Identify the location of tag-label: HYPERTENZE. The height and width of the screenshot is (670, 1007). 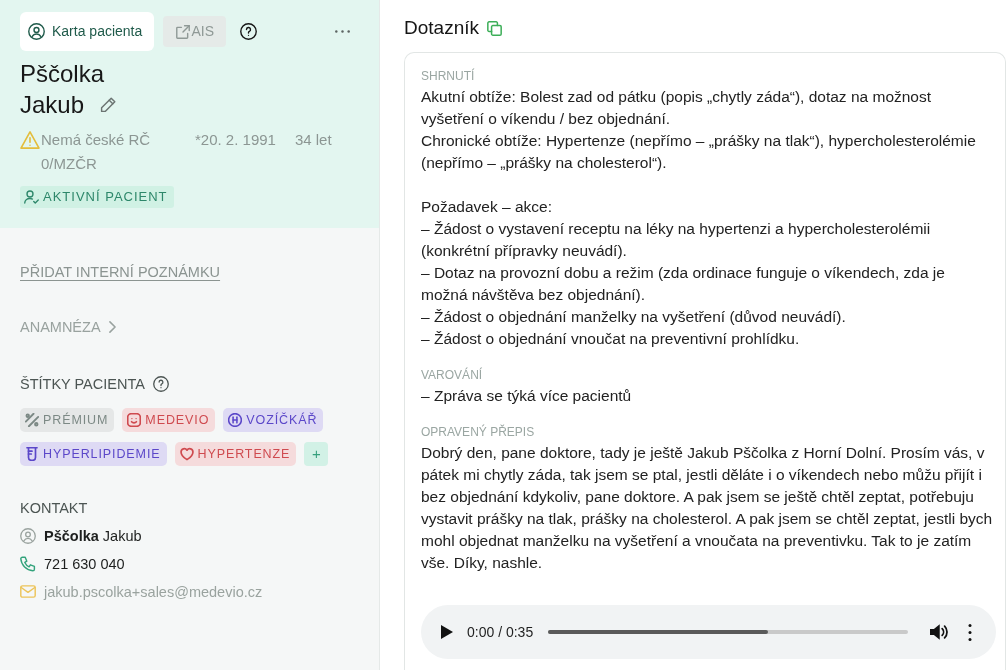
(244, 454).